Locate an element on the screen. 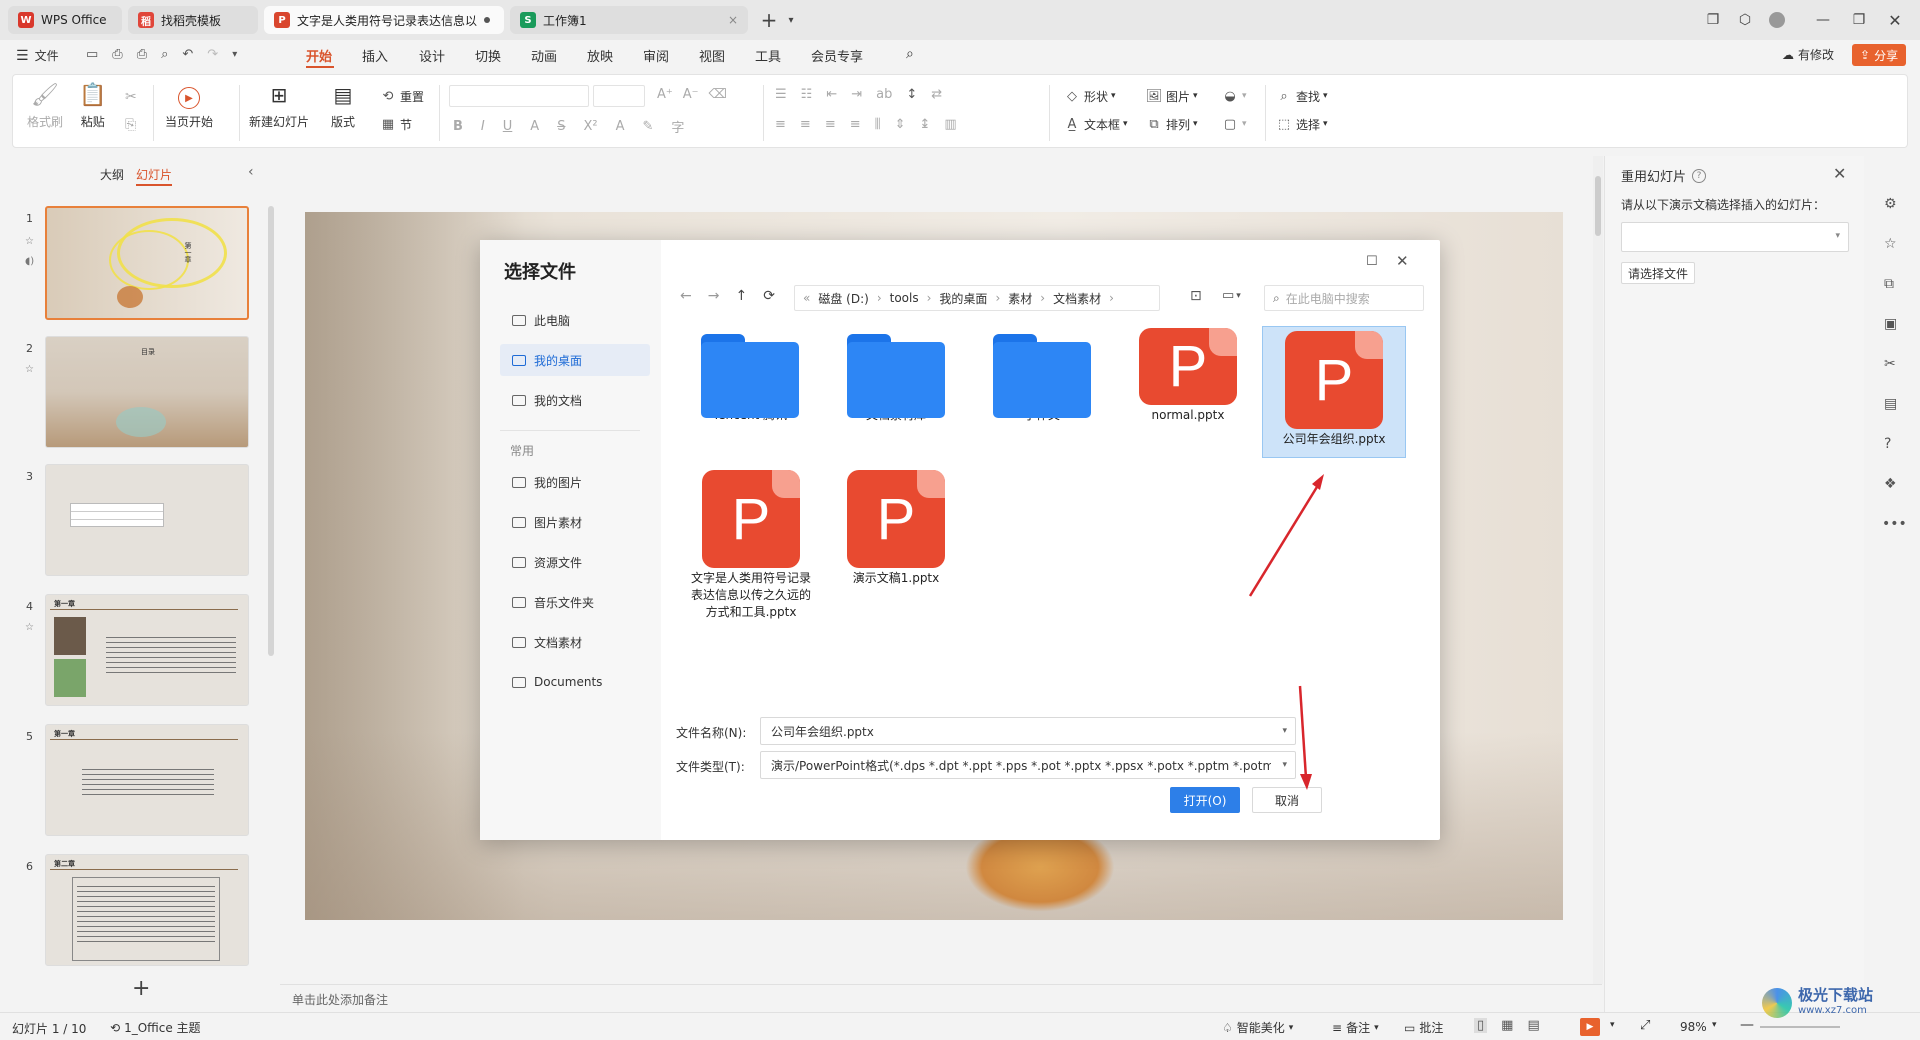 The width and height of the screenshot is (1920, 1040). increase-font-icon: A⁺ is located at coordinates (665, 94).